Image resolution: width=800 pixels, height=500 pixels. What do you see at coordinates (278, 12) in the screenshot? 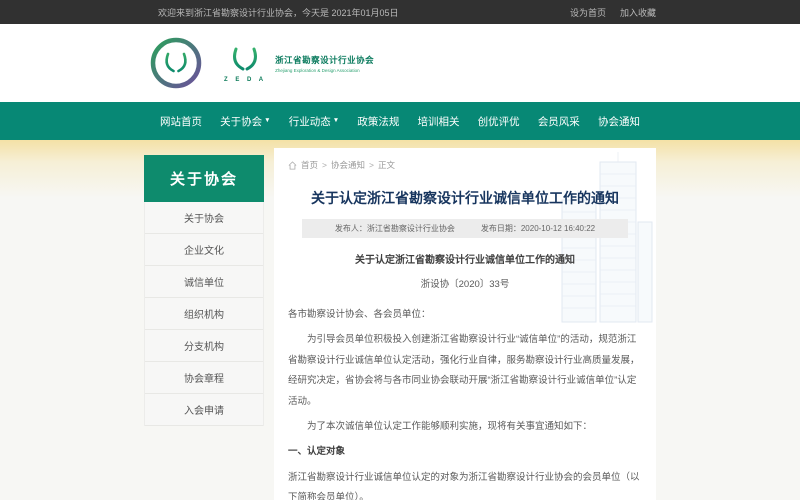
I see `welcome-text: 欢迎来到浙江省勘察设计行业协会，今天是 2021年01月05日` at bounding box center [278, 12].